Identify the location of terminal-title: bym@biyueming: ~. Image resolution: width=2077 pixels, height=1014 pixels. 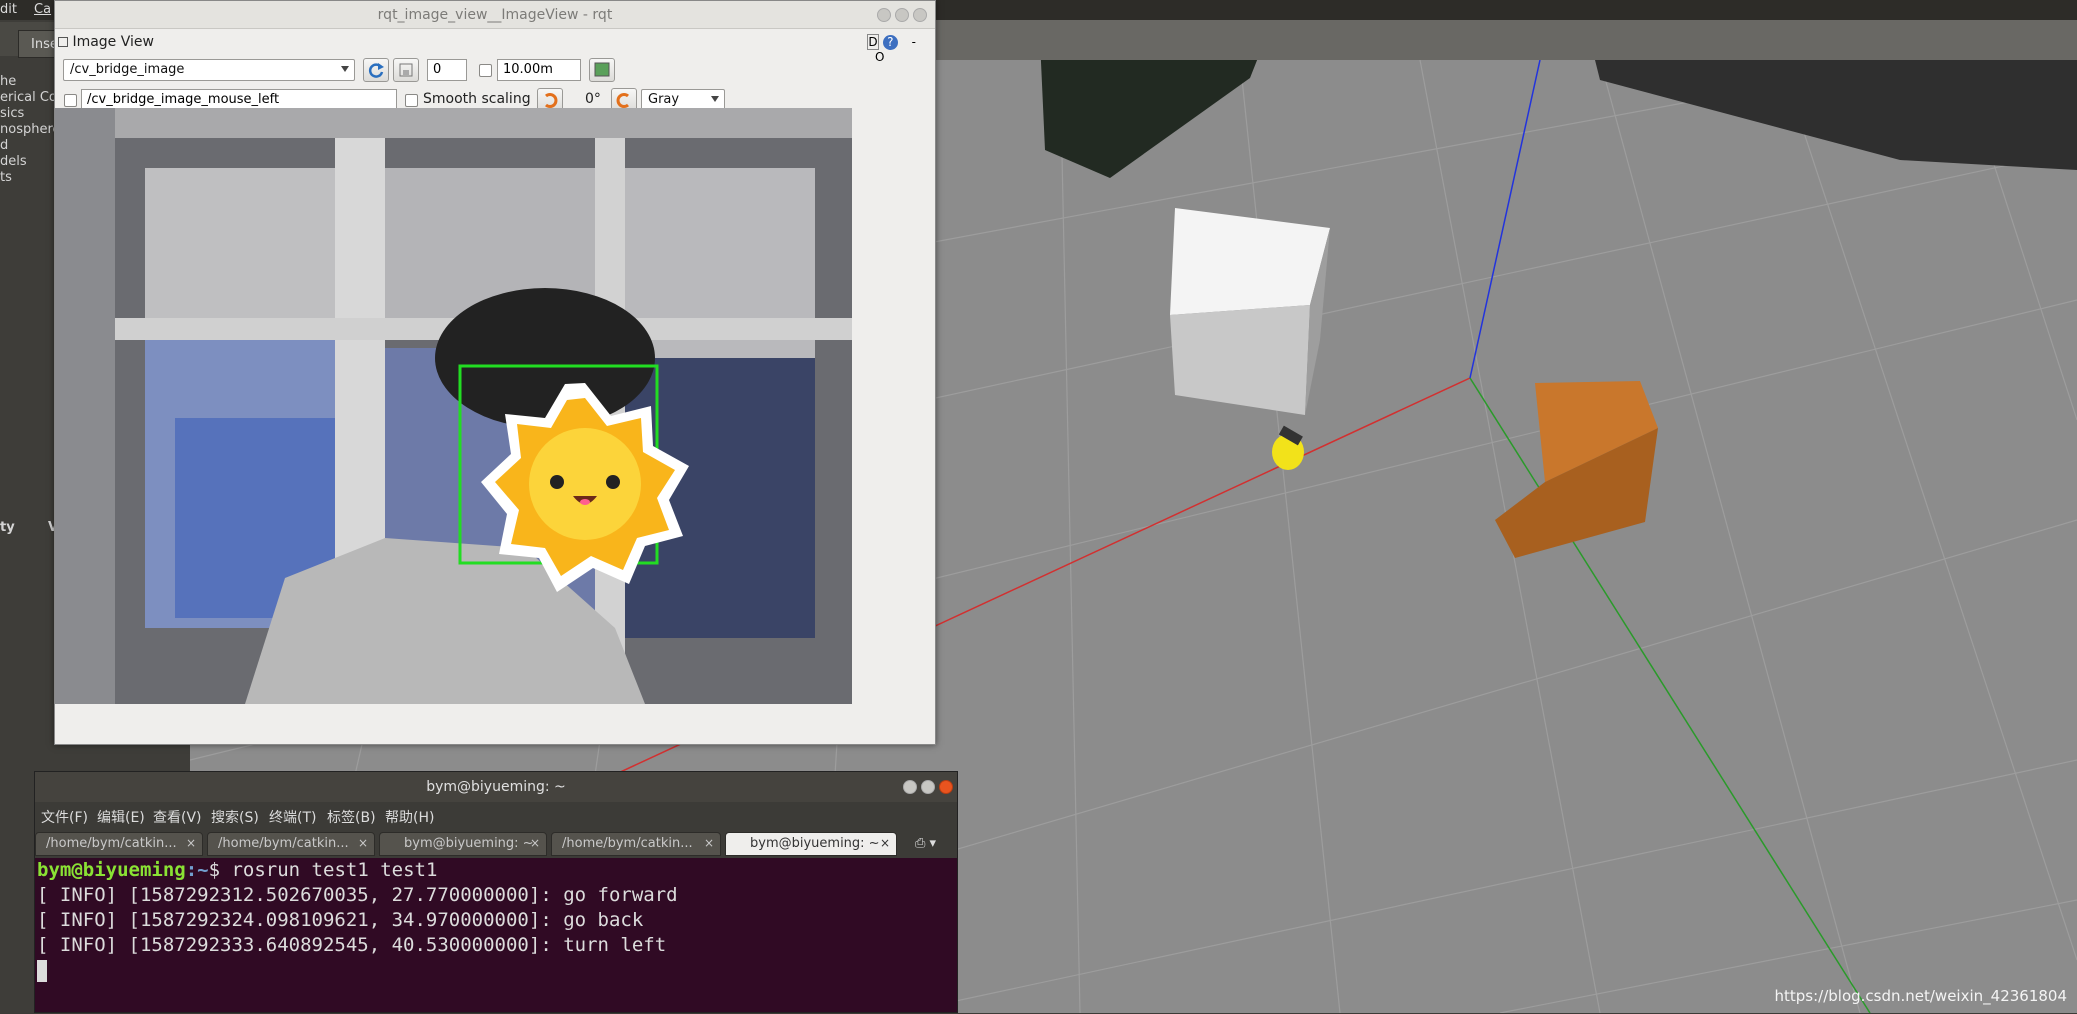
(496, 787).